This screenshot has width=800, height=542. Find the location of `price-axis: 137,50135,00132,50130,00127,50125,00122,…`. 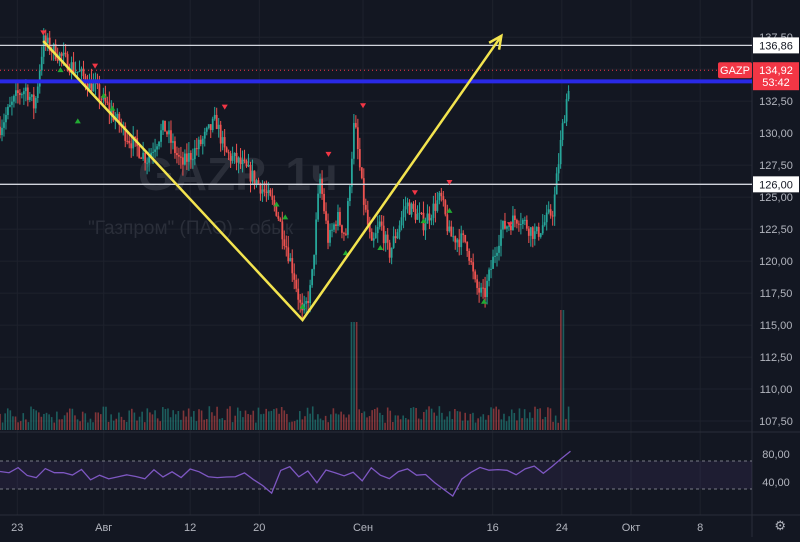

price-axis: 137,50135,00132,50130,00127,50125,00122,… is located at coordinates (776, 260).